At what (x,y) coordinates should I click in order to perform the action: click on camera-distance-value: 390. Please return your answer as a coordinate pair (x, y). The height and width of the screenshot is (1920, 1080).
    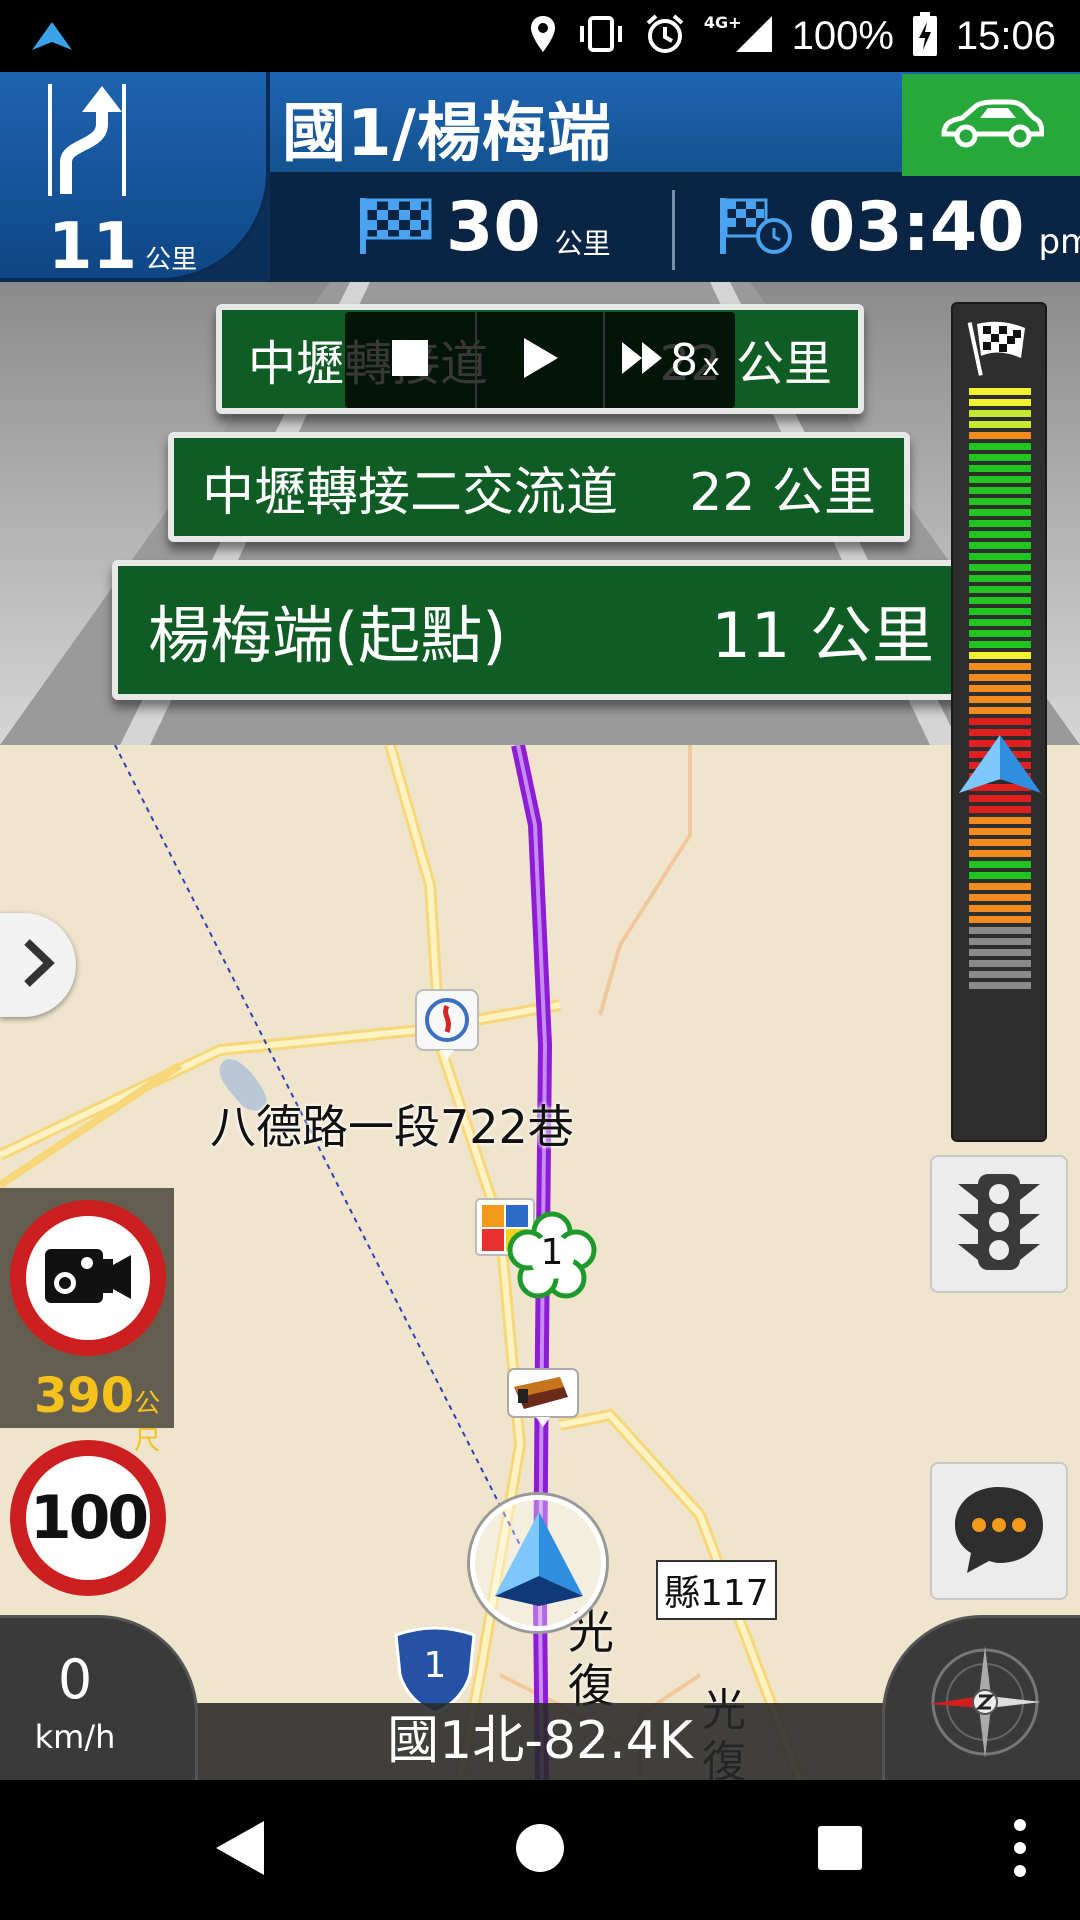
    Looking at the image, I should click on (84, 1396).